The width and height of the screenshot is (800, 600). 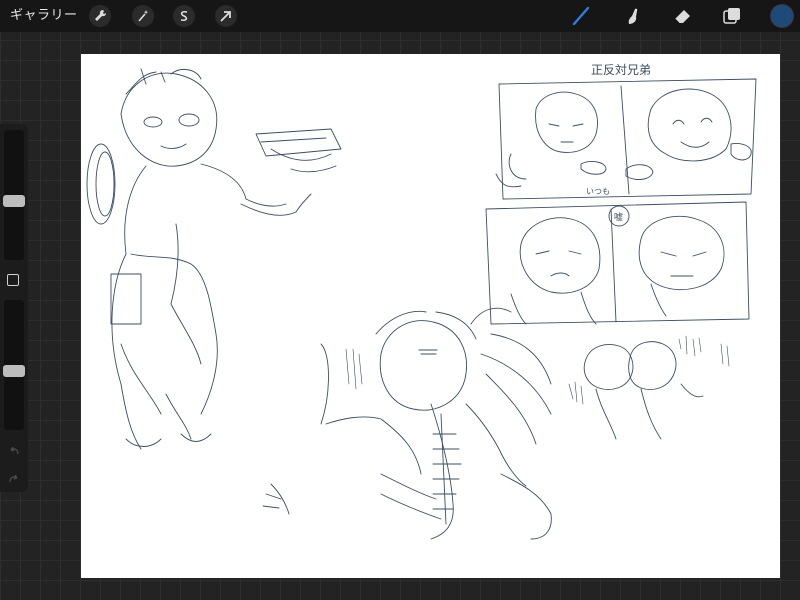 I want to click on eraser-button, so click(x=683, y=16).